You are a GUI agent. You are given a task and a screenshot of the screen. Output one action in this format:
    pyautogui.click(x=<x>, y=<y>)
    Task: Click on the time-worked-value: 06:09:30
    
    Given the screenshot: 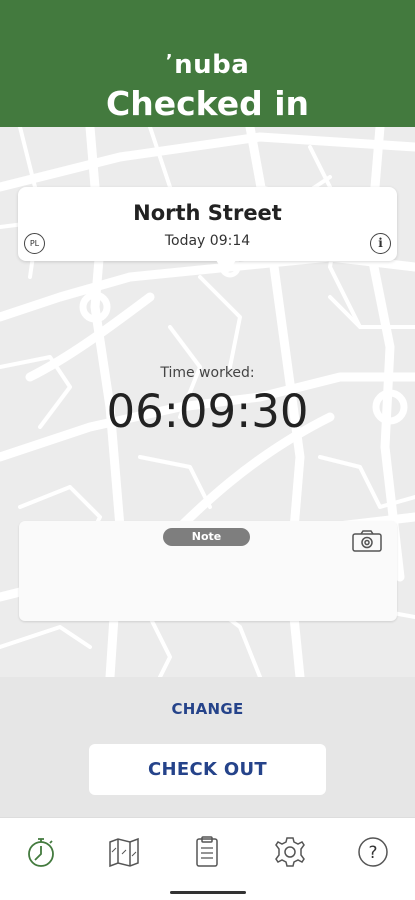 What is the action you would take?
    pyautogui.click(x=207, y=411)
    